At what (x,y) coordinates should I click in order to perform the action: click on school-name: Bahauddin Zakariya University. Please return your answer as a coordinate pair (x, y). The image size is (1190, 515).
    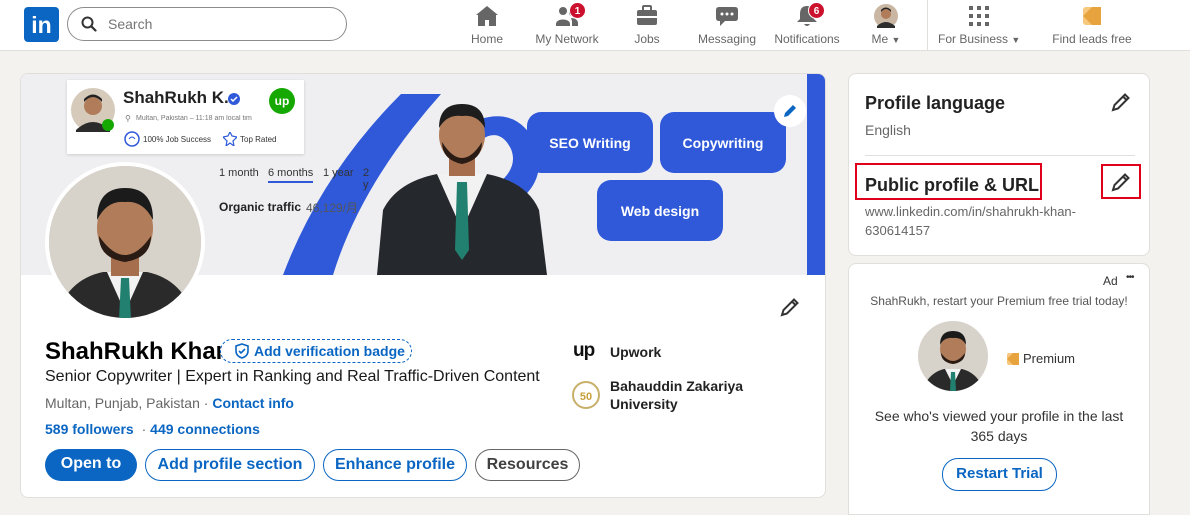
    Looking at the image, I should click on (677, 395).